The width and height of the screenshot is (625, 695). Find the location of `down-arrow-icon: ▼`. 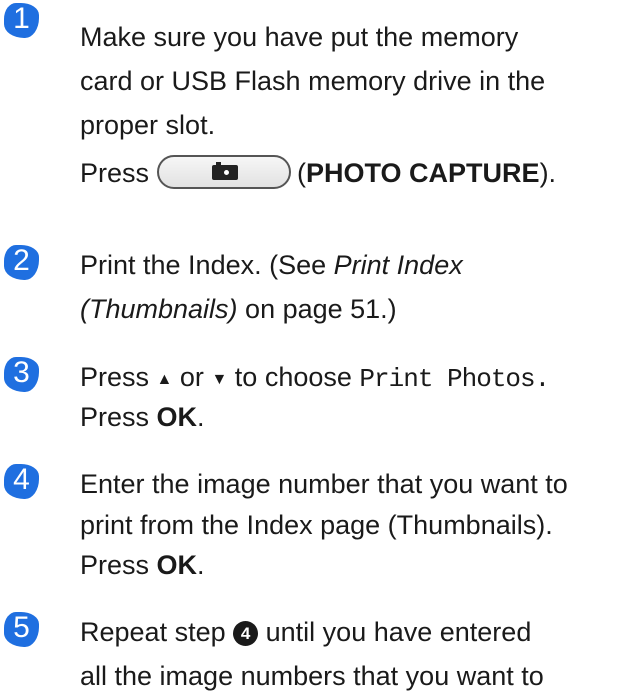

down-arrow-icon: ▼ is located at coordinates (219, 379).